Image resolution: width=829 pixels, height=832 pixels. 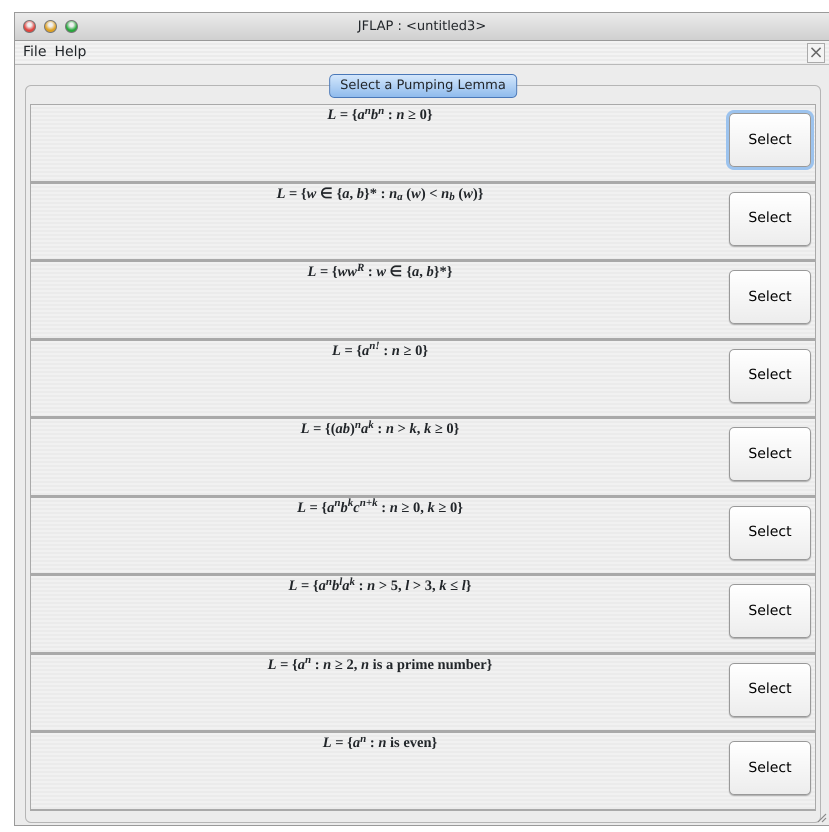 What do you see at coordinates (29, 26) in the screenshot?
I see `close-window-icon` at bounding box center [29, 26].